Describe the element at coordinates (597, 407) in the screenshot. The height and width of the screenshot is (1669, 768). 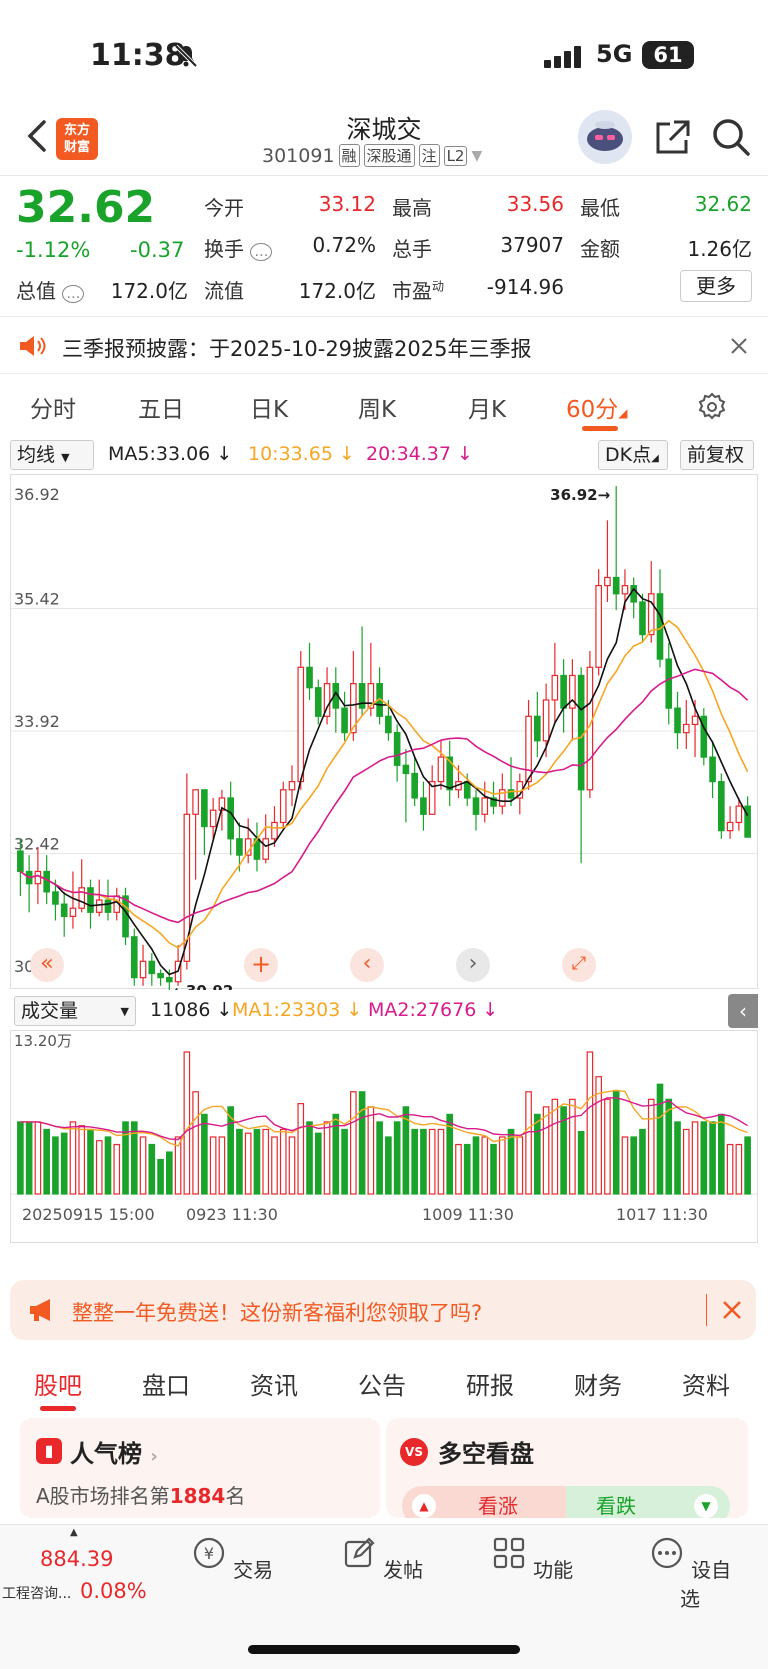
I see `tab-60min: 60分◢` at that location.